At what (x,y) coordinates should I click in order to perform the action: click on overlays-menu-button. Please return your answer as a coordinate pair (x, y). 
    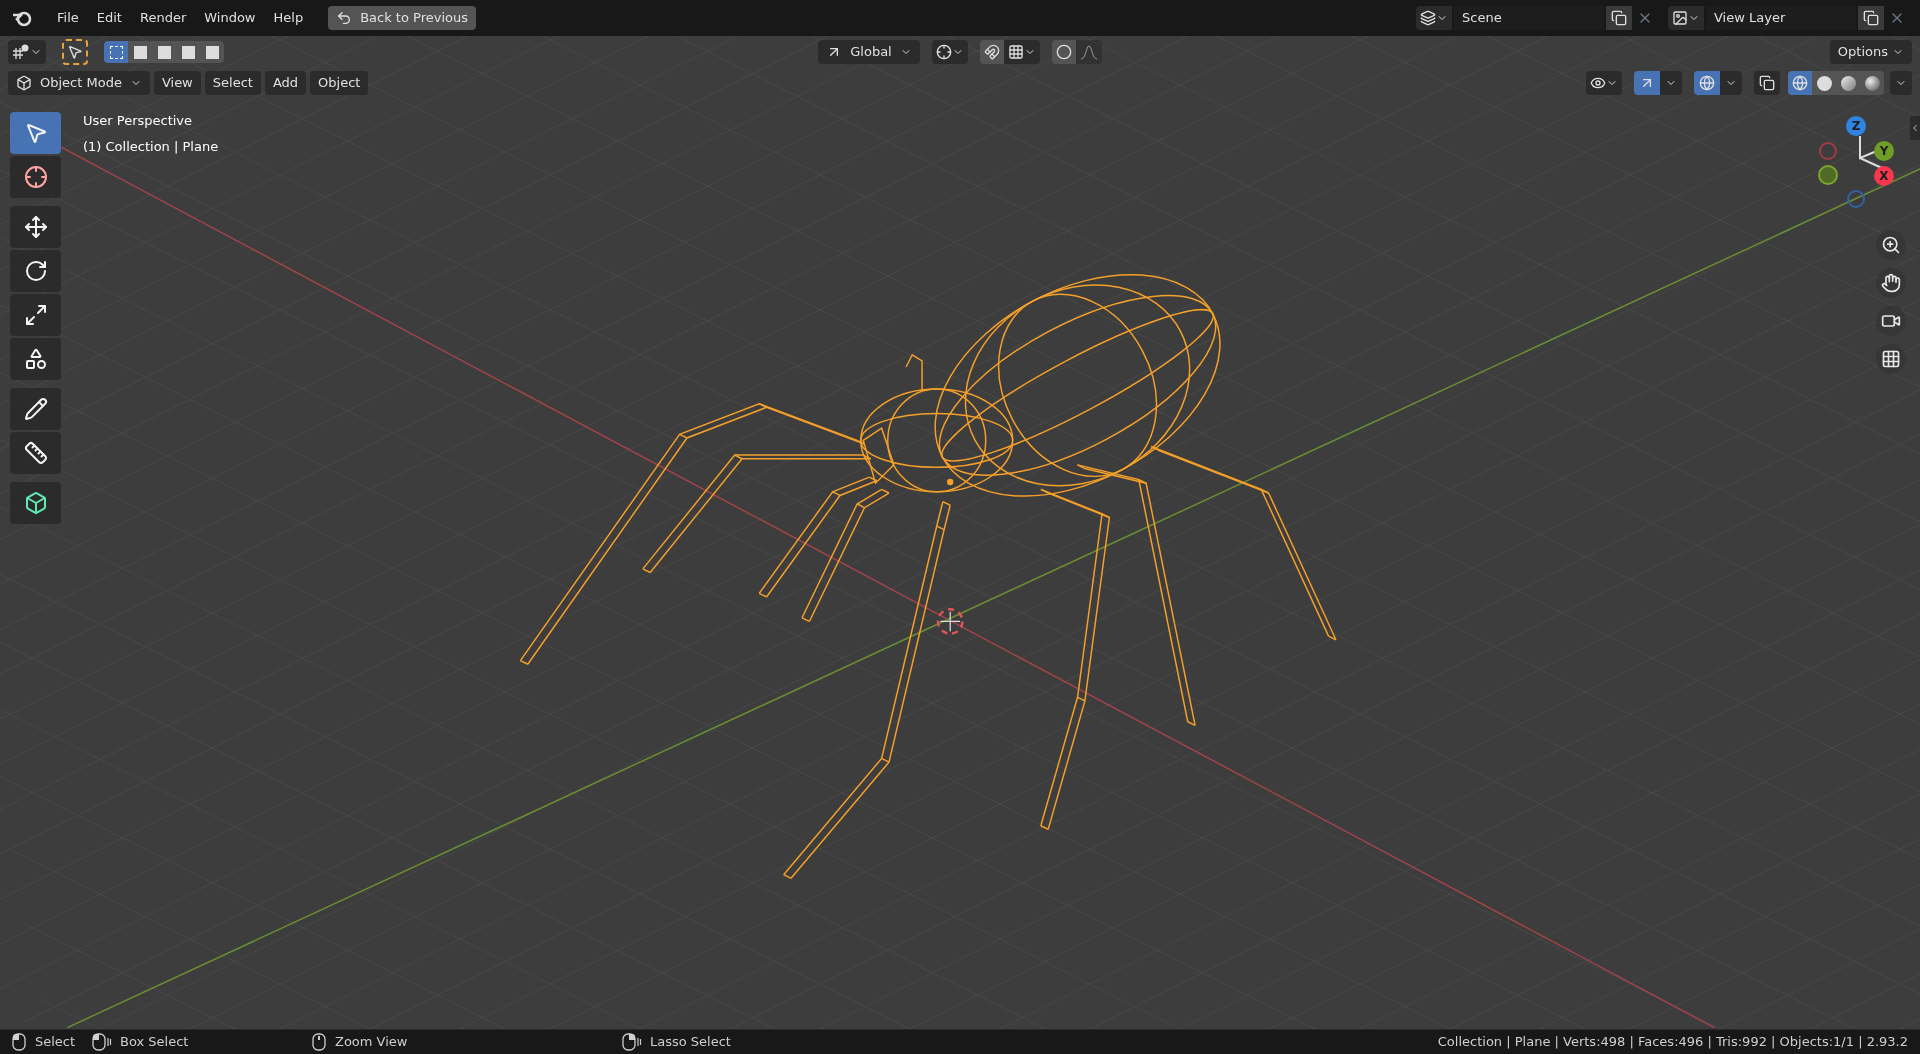
    Looking at the image, I should click on (1731, 83).